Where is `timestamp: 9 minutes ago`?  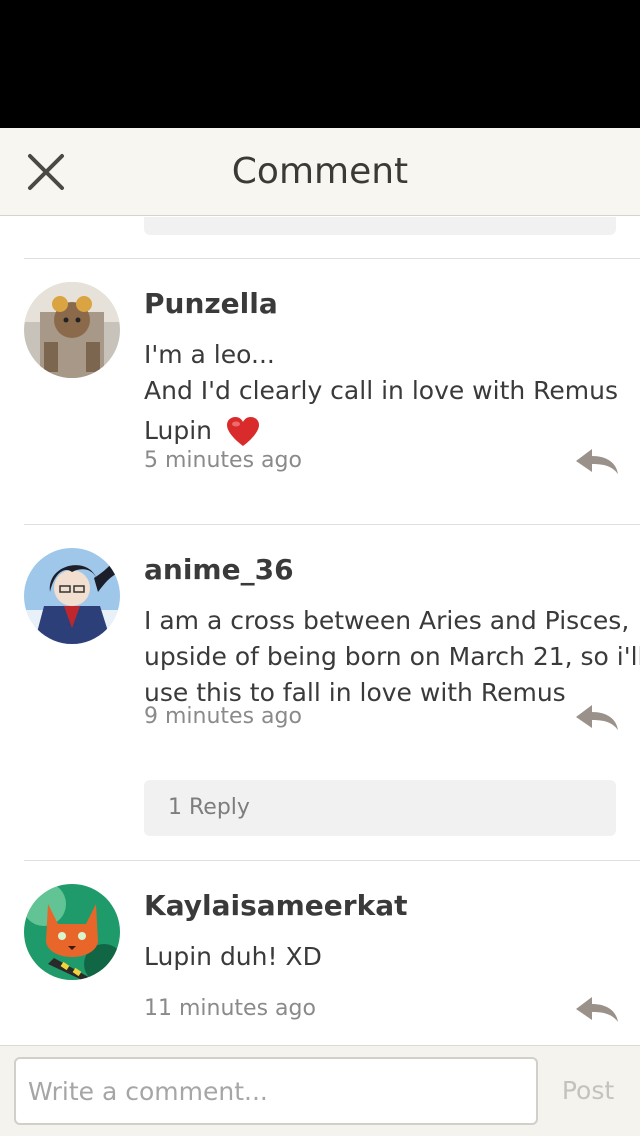 timestamp: 9 minutes ago is located at coordinates (223, 716).